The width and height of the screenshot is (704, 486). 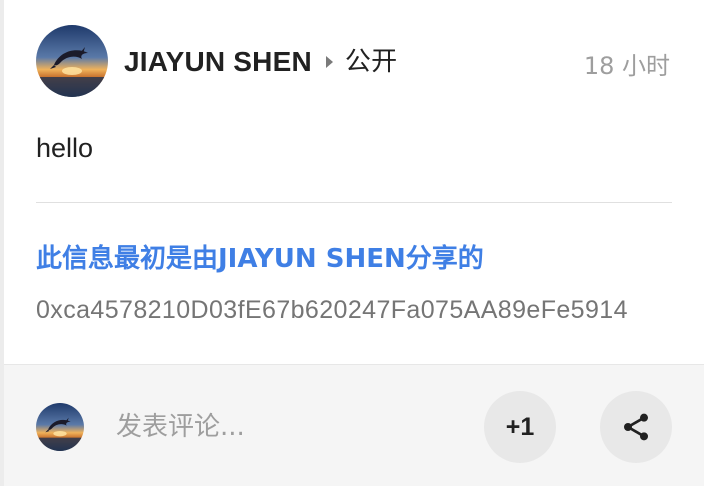 I want to click on plus-one-button: +1, so click(x=520, y=427).